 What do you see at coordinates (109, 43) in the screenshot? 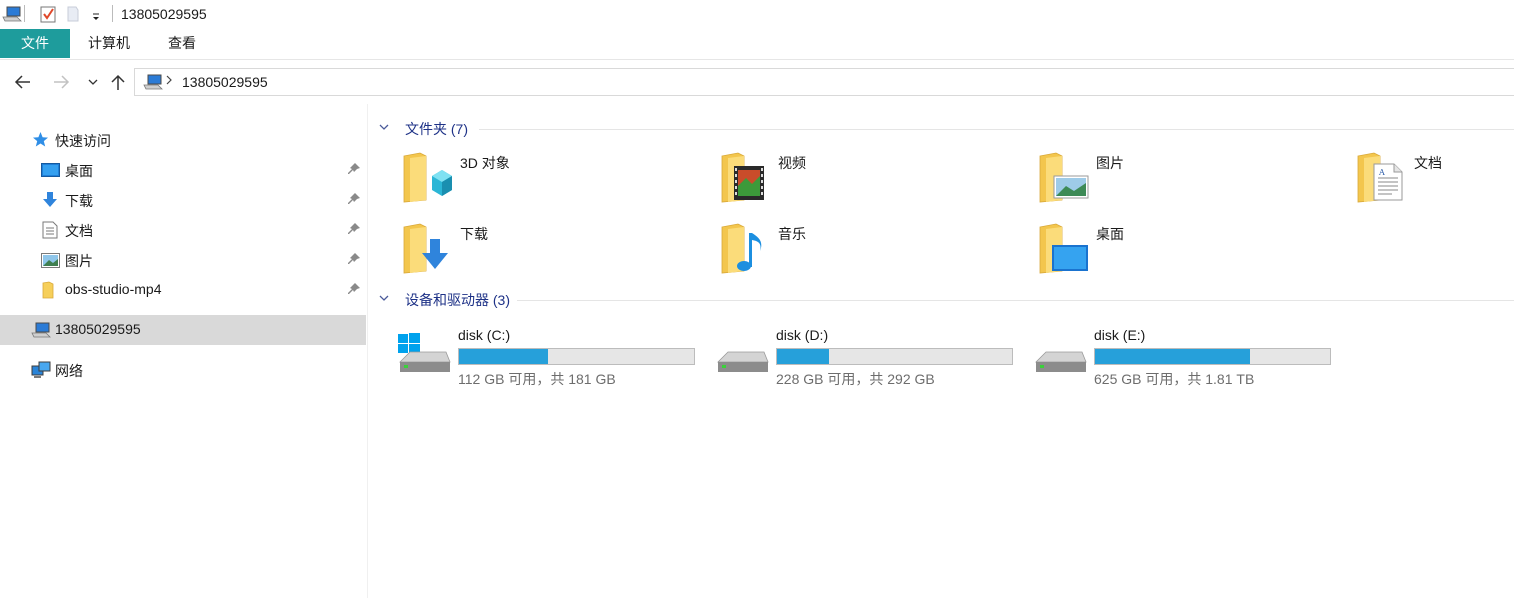
I see `tab-computer: 计算机` at bounding box center [109, 43].